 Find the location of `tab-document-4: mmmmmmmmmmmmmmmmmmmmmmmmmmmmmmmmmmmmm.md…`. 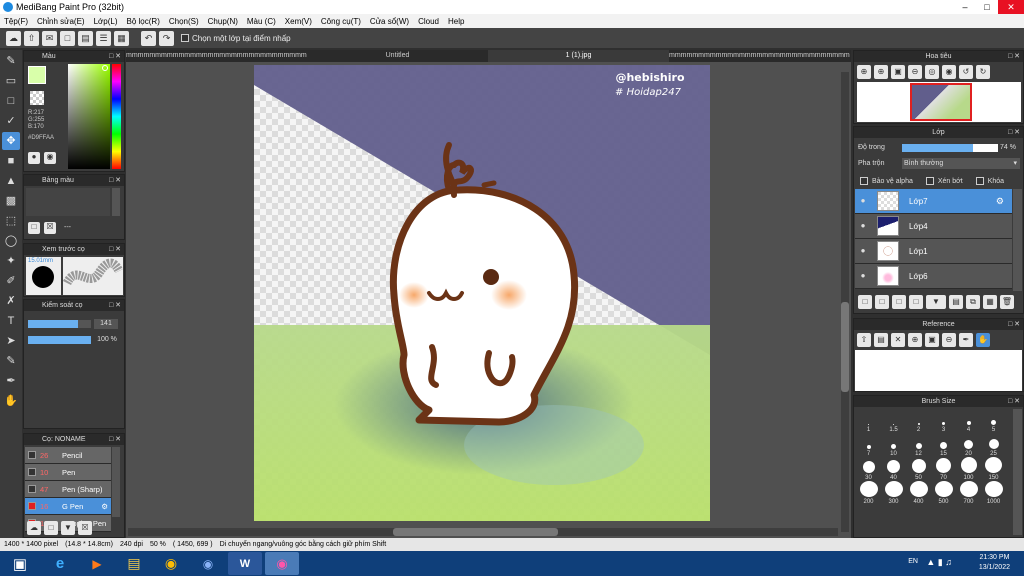

tab-document-4: mmmmmmmmmmmmmmmmmmmmmmmmmmmmmmmmmmmmm.md… is located at coordinates (759, 56).